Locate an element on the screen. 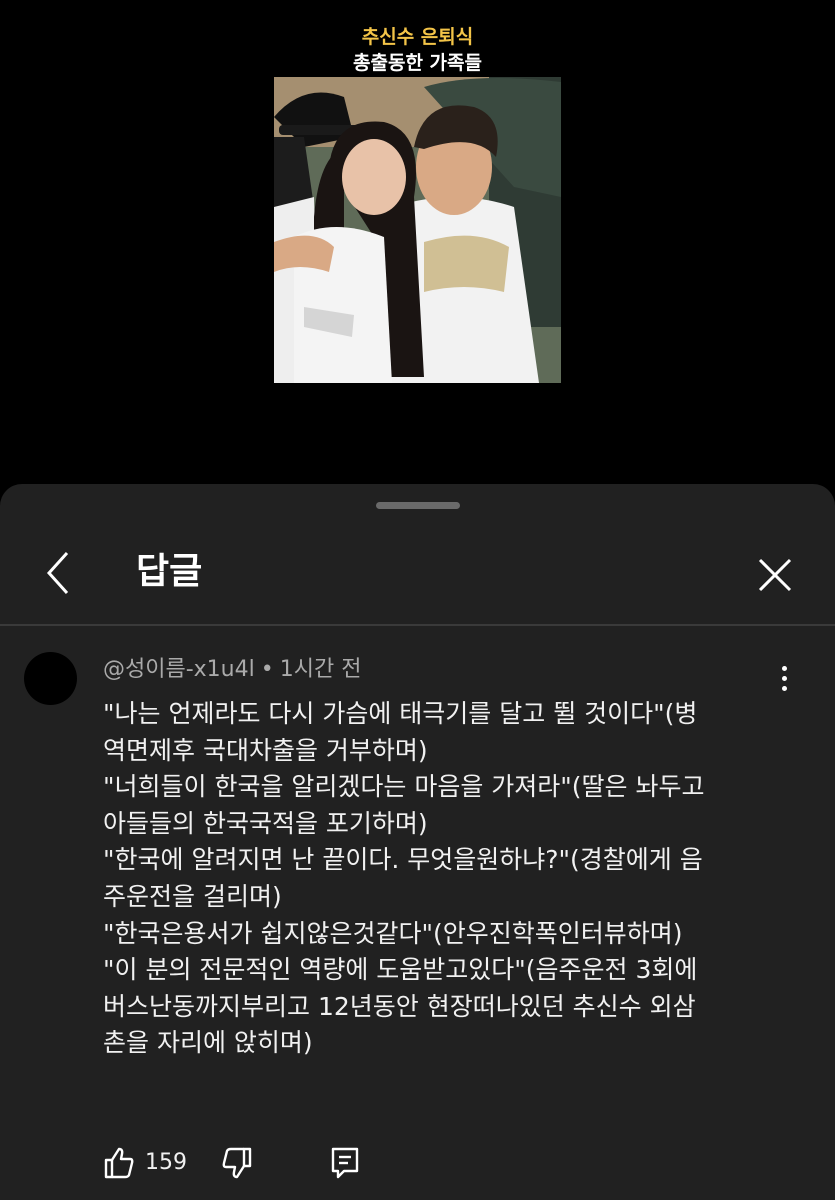 The width and height of the screenshot is (835, 1200). comment-reply-icon is located at coordinates (345, 1163).